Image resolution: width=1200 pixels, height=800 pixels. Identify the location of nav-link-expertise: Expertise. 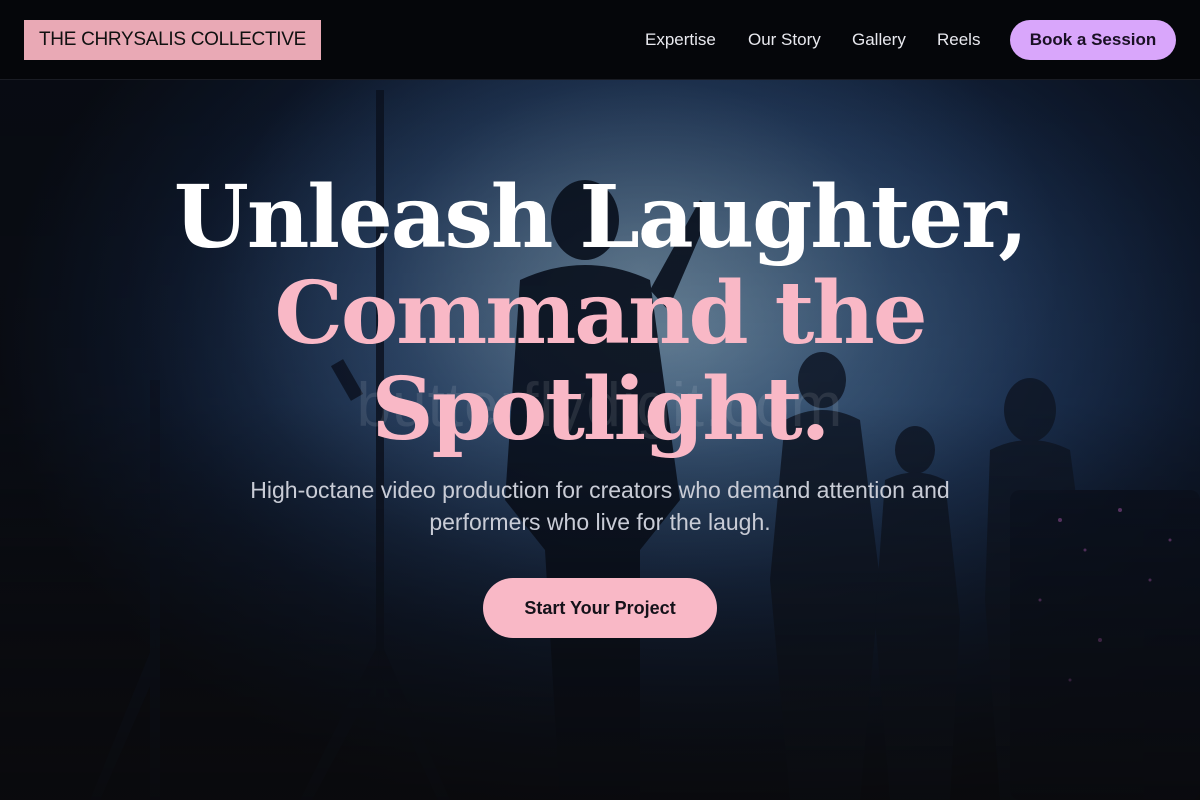
(680, 40).